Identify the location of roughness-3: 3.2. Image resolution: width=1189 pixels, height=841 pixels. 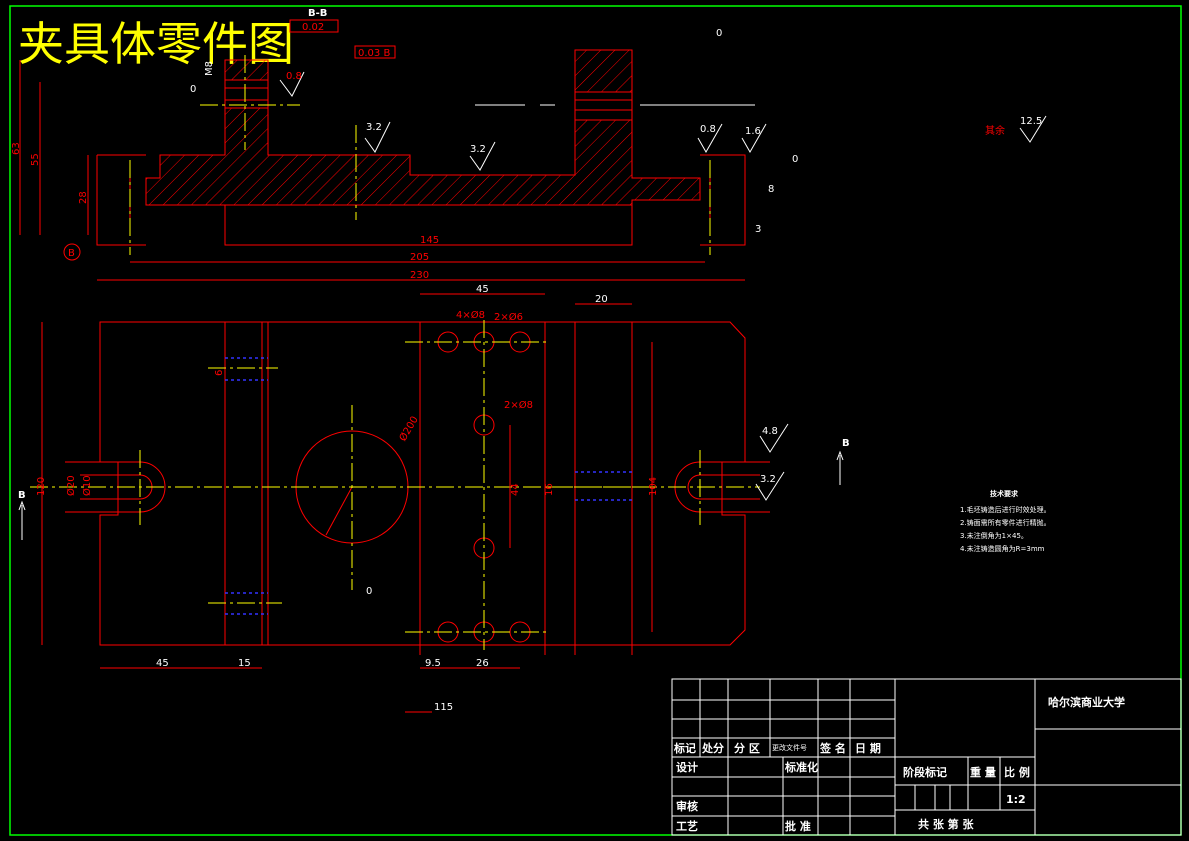
(478, 149).